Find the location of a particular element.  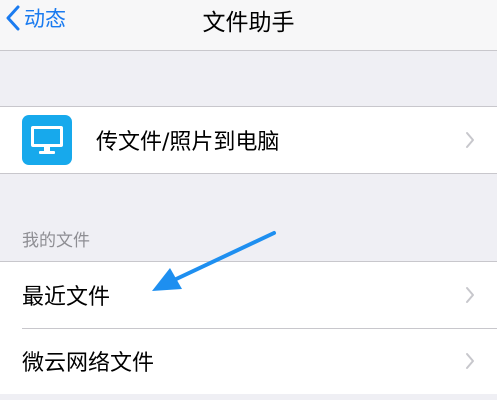

navigation-bar: 动态 文件助手 is located at coordinates (248, 25).